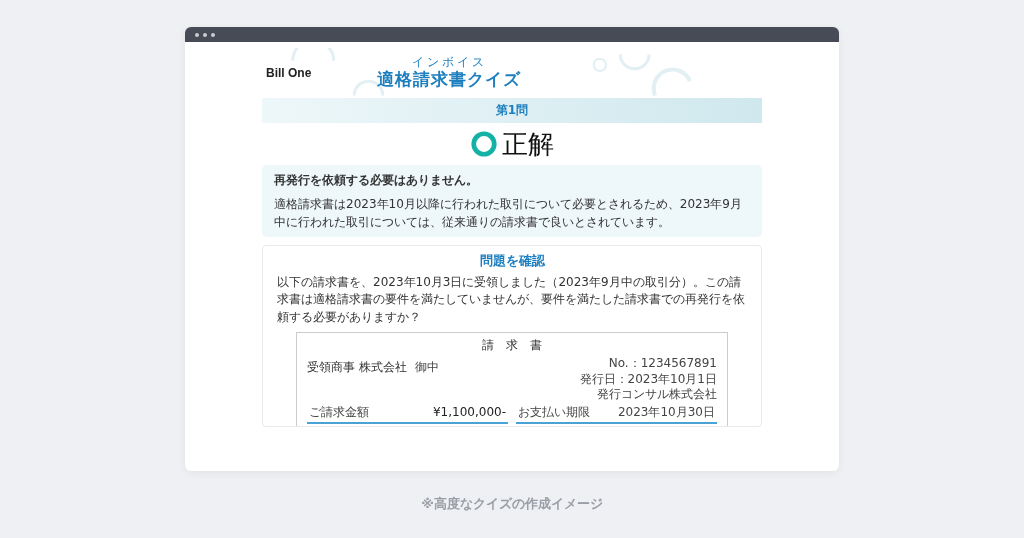 Image resolution: width=1024 pixels, height=538 pixels. What do you see at coordinates (449, 61) in the screenshot?
I see `title-ruby: インボイス` at bounding box center [449, 61].